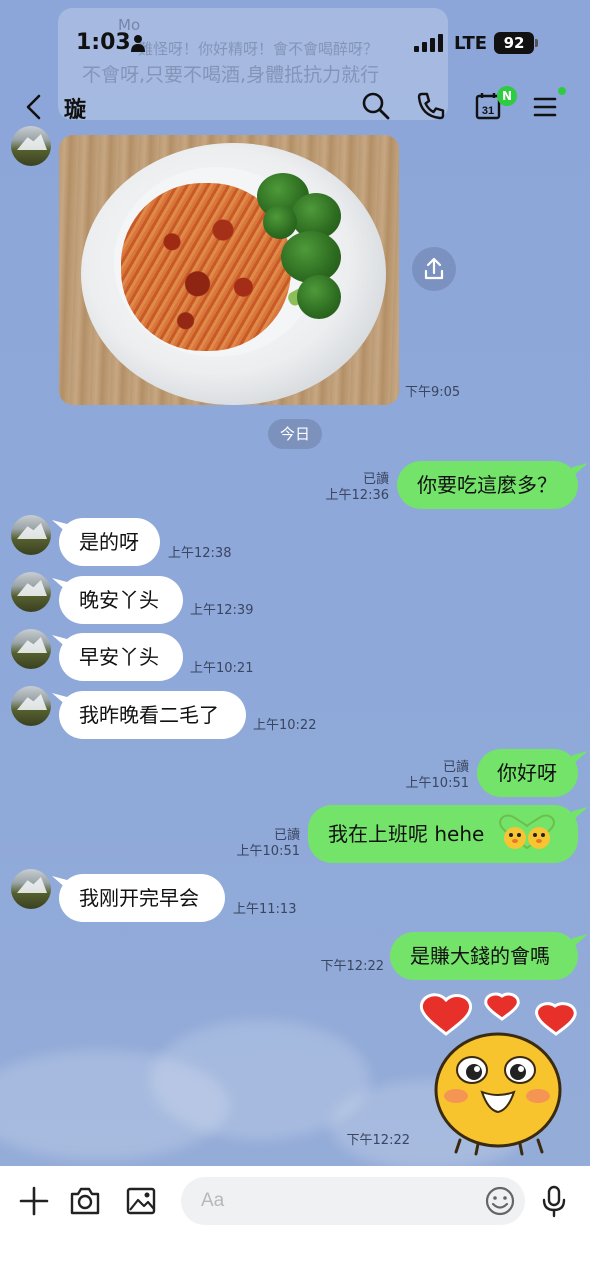 The height and width of the screenshot is (1280, 590). What do you see at coordinates (498, 1074) in the screenshot?
I see `sticker-image` at bounding box center [498, 1074].